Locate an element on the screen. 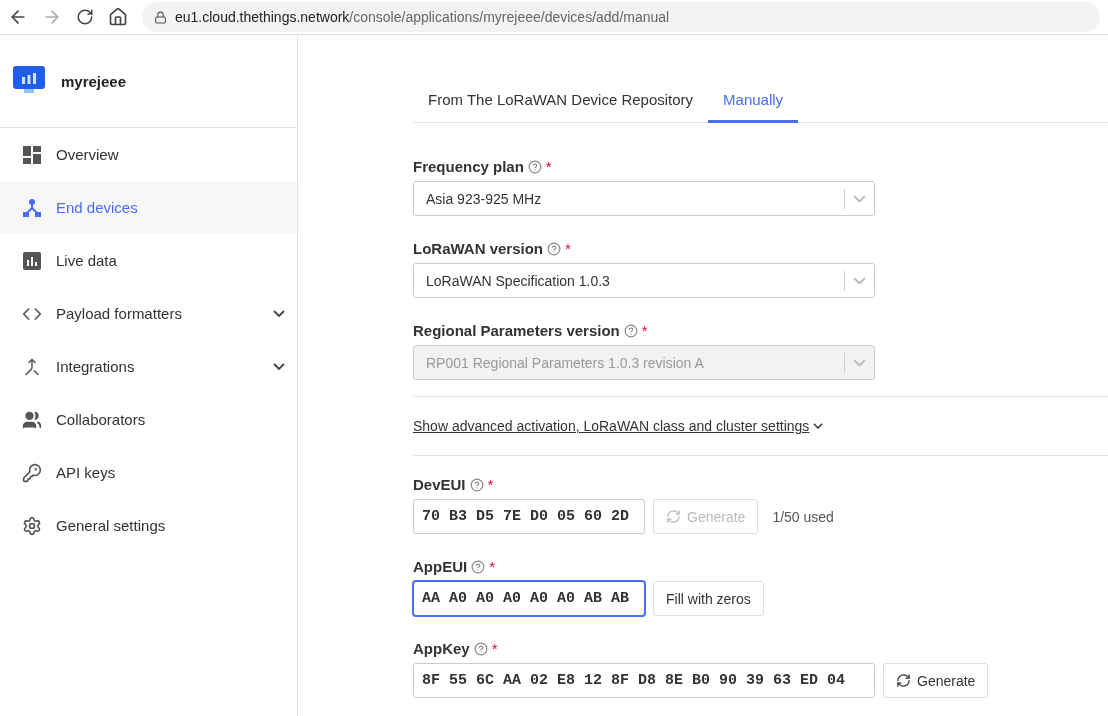  field-label: AppEUI is located at coordinates (440, 566).